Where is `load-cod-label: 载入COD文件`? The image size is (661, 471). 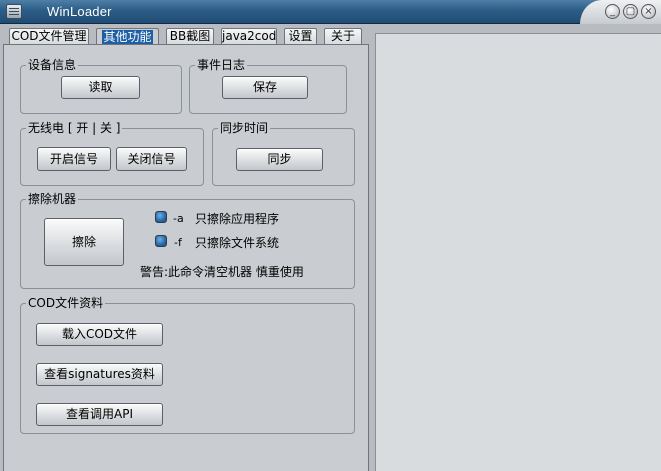 load-cod-label: 载入COD文件 is located at coordinates (99, 334).